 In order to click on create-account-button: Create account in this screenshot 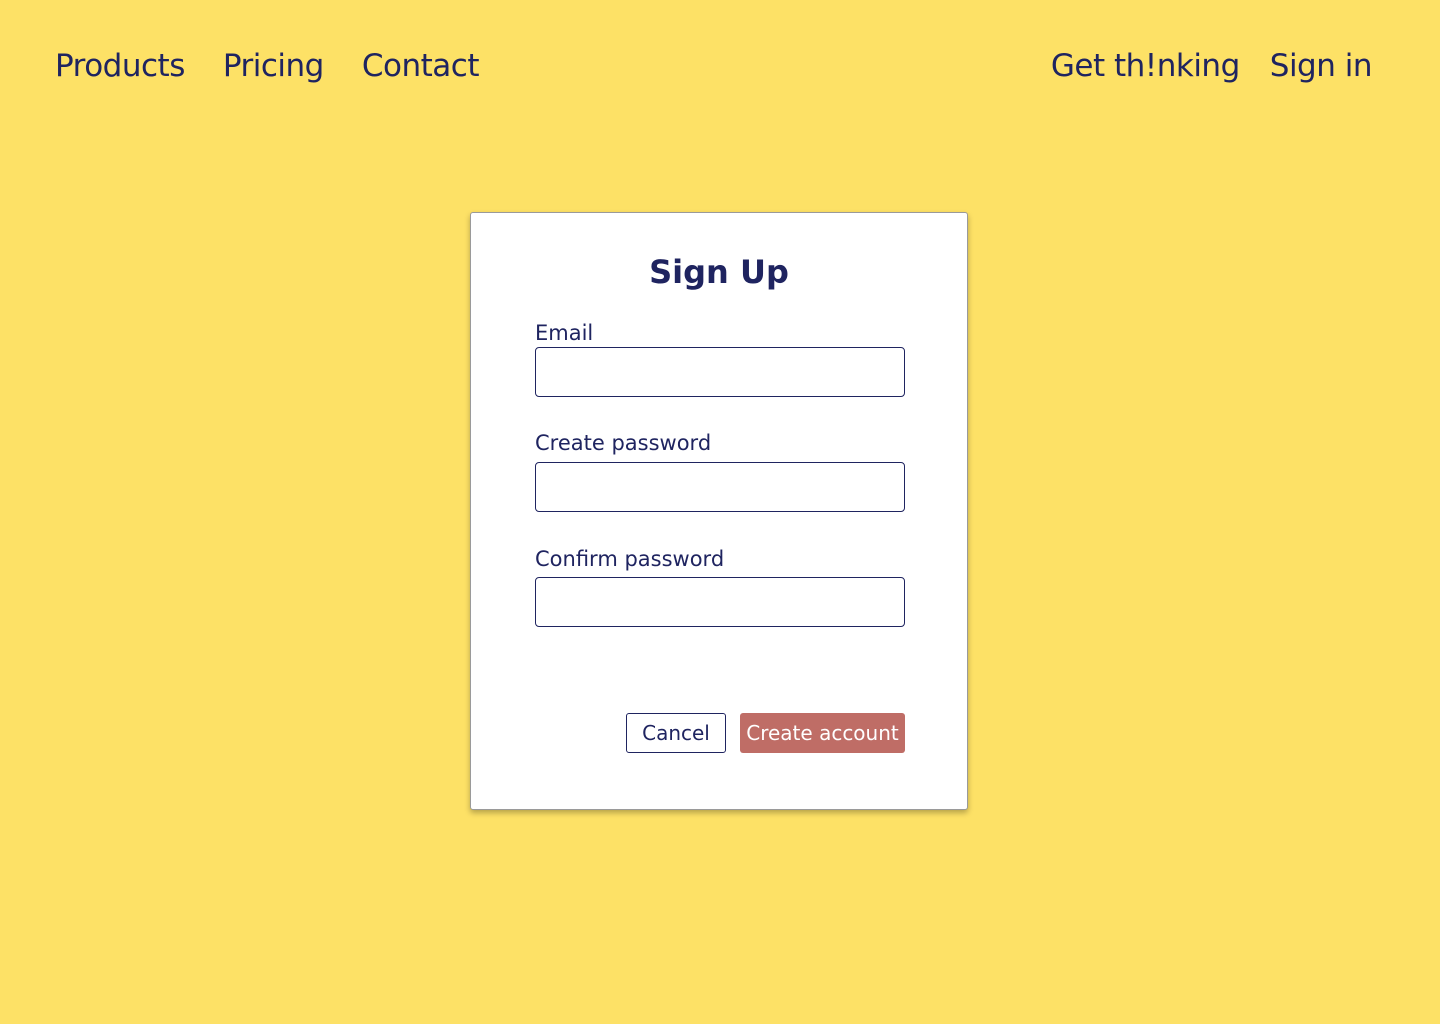, I will do `click(822, 733)`.